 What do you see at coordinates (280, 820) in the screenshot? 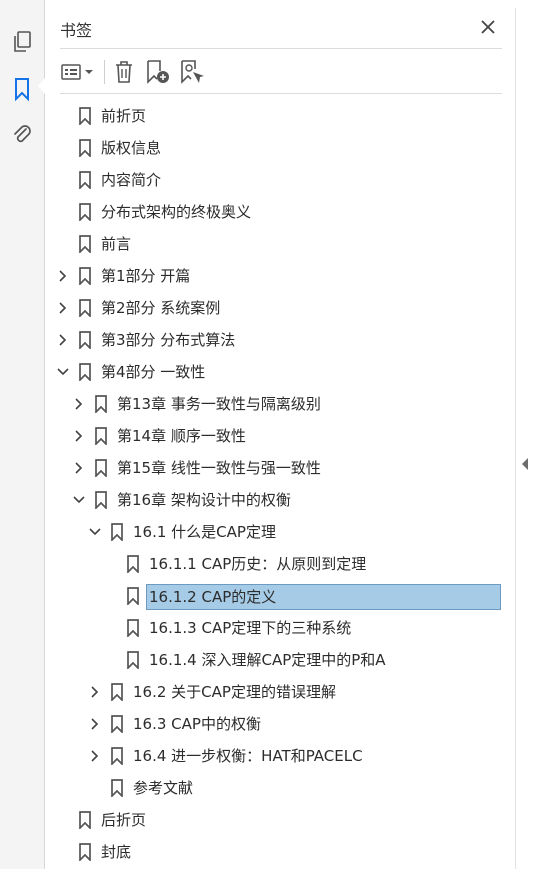
I see `bookmark-row: 后折页` at bounding box center [280, 820].